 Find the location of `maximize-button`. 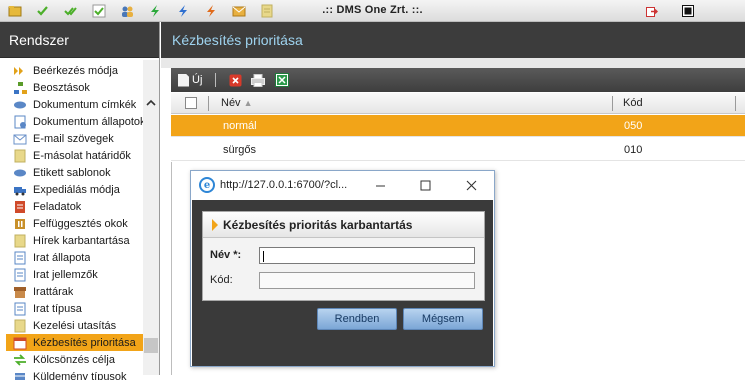

maximize-button is located at coordinates (425, 185).